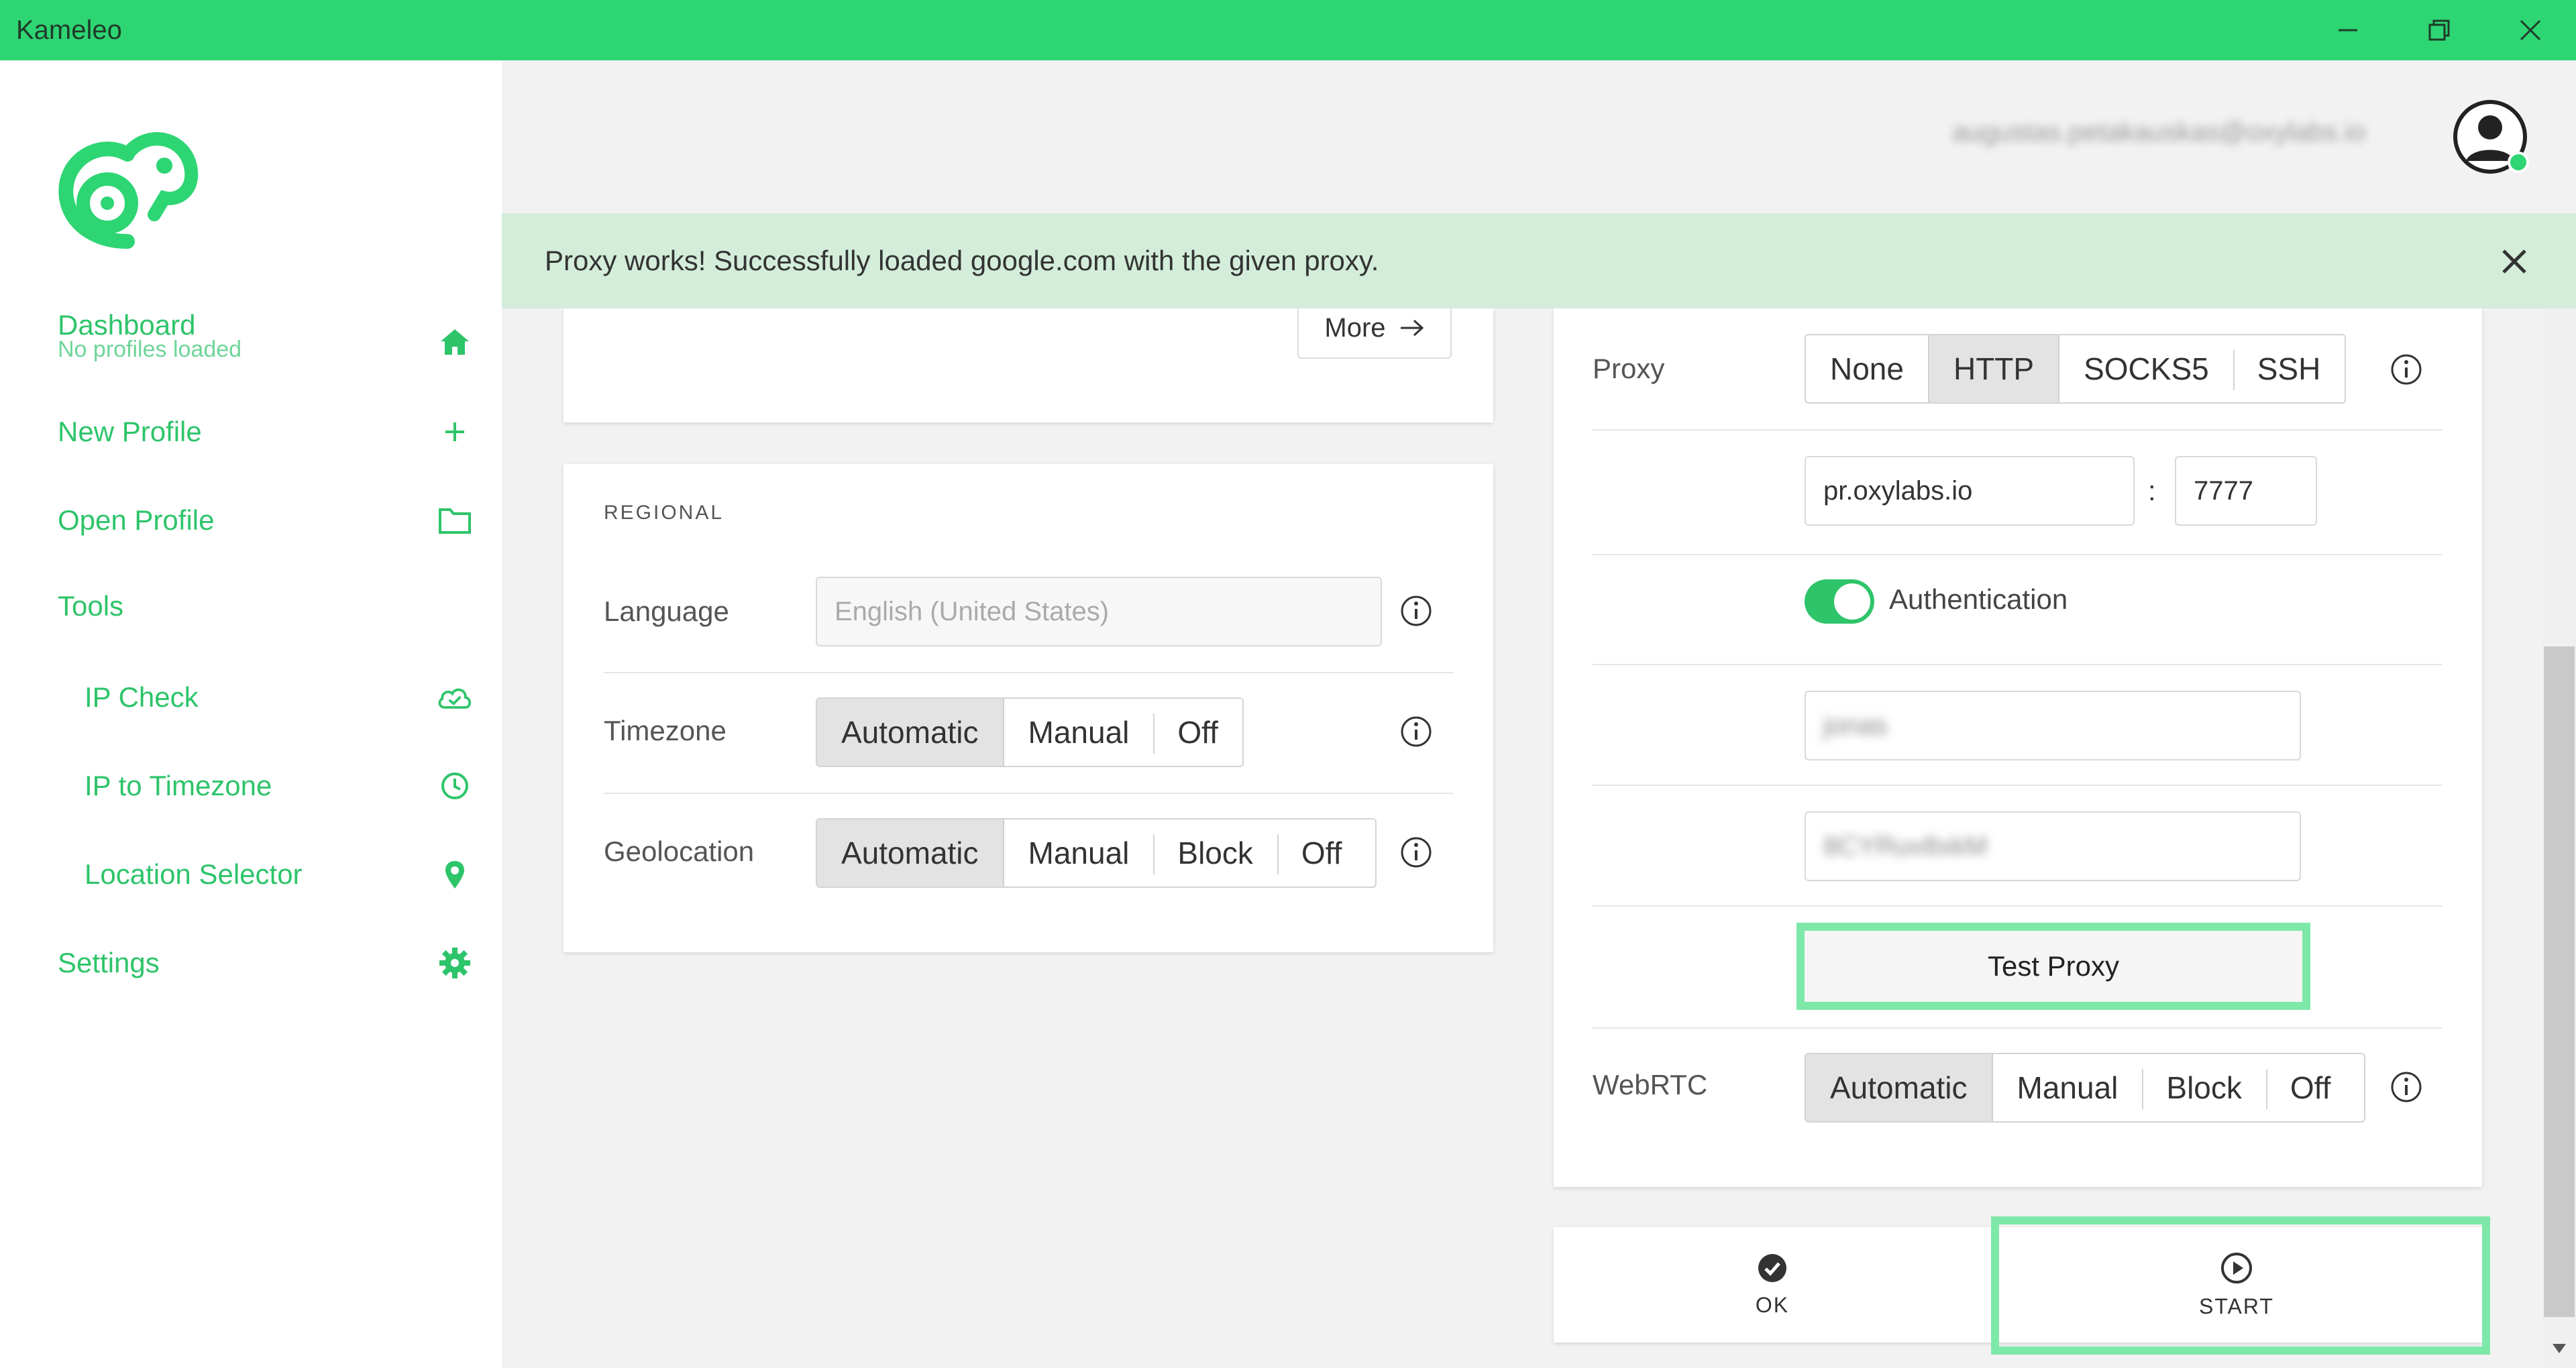 The height and width of the screenshot is (1368, 2576). What do you see at coordinates (1197, 732) in the screenshot?
I see `timezone-option-off: Off` at bounding box center [1197, 732].